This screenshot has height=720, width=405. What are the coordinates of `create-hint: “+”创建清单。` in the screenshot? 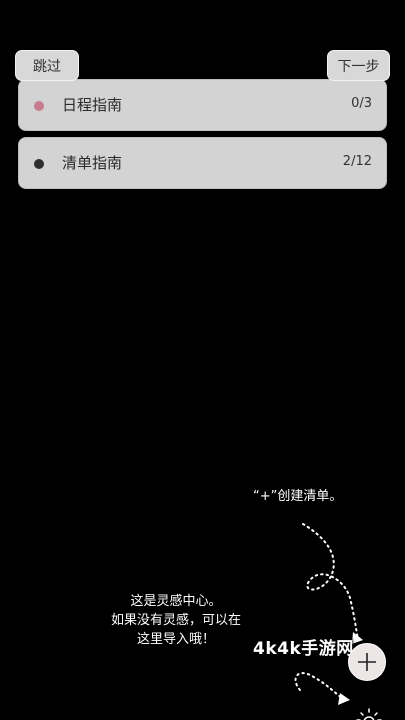 It's located at (298, 496).